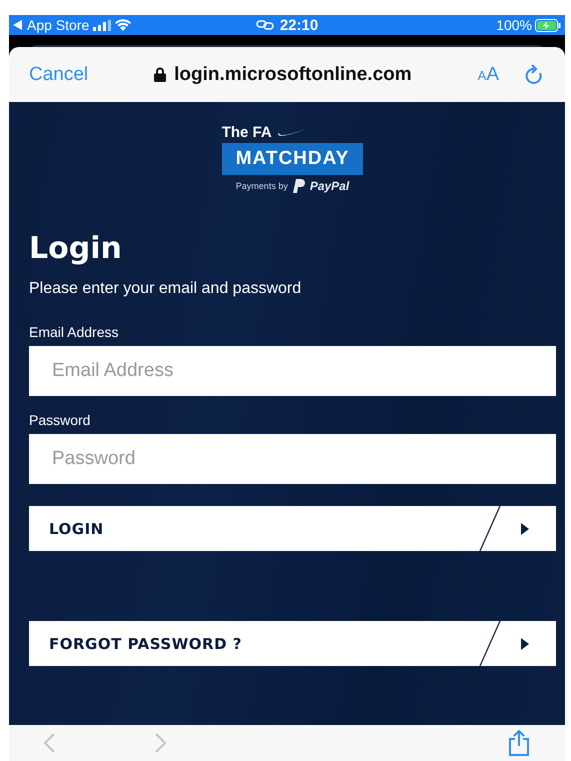  Describe the element at coordinates (123, 25) in the screenshot. I see `wifi-icon` at that location.